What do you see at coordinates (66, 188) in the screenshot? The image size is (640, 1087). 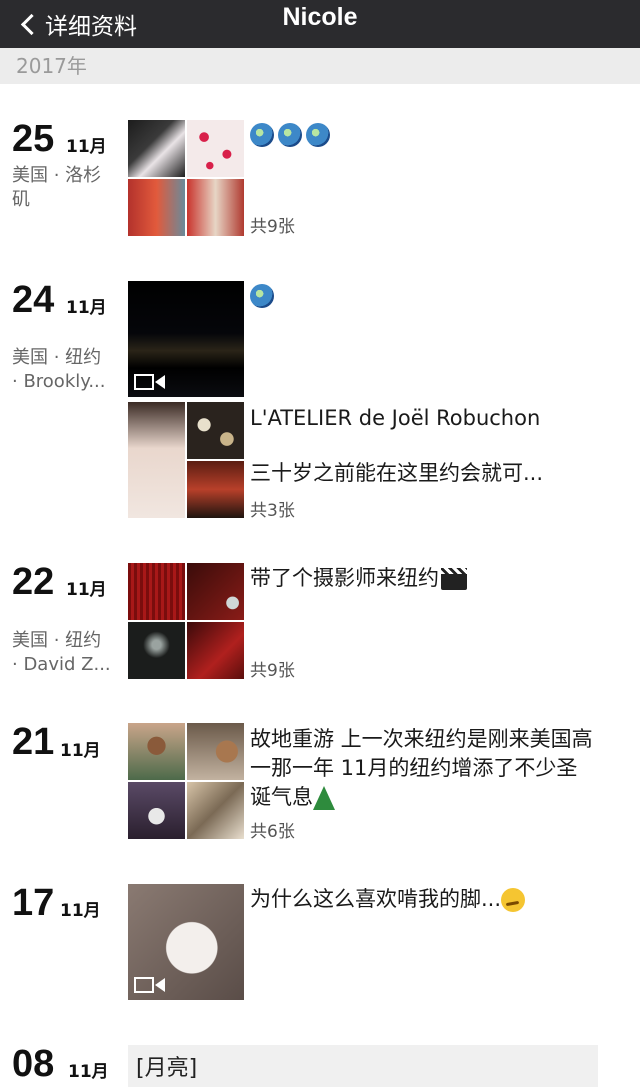 I see `entry-location: 美国 · 洛杉 矶` at bounding box center [66, 188].